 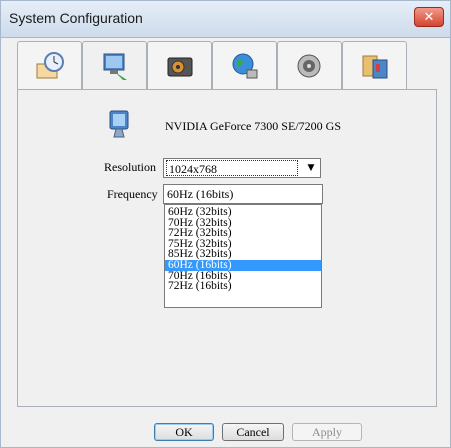 I want to click on network-globe-icon, so click(x=245, y=66).